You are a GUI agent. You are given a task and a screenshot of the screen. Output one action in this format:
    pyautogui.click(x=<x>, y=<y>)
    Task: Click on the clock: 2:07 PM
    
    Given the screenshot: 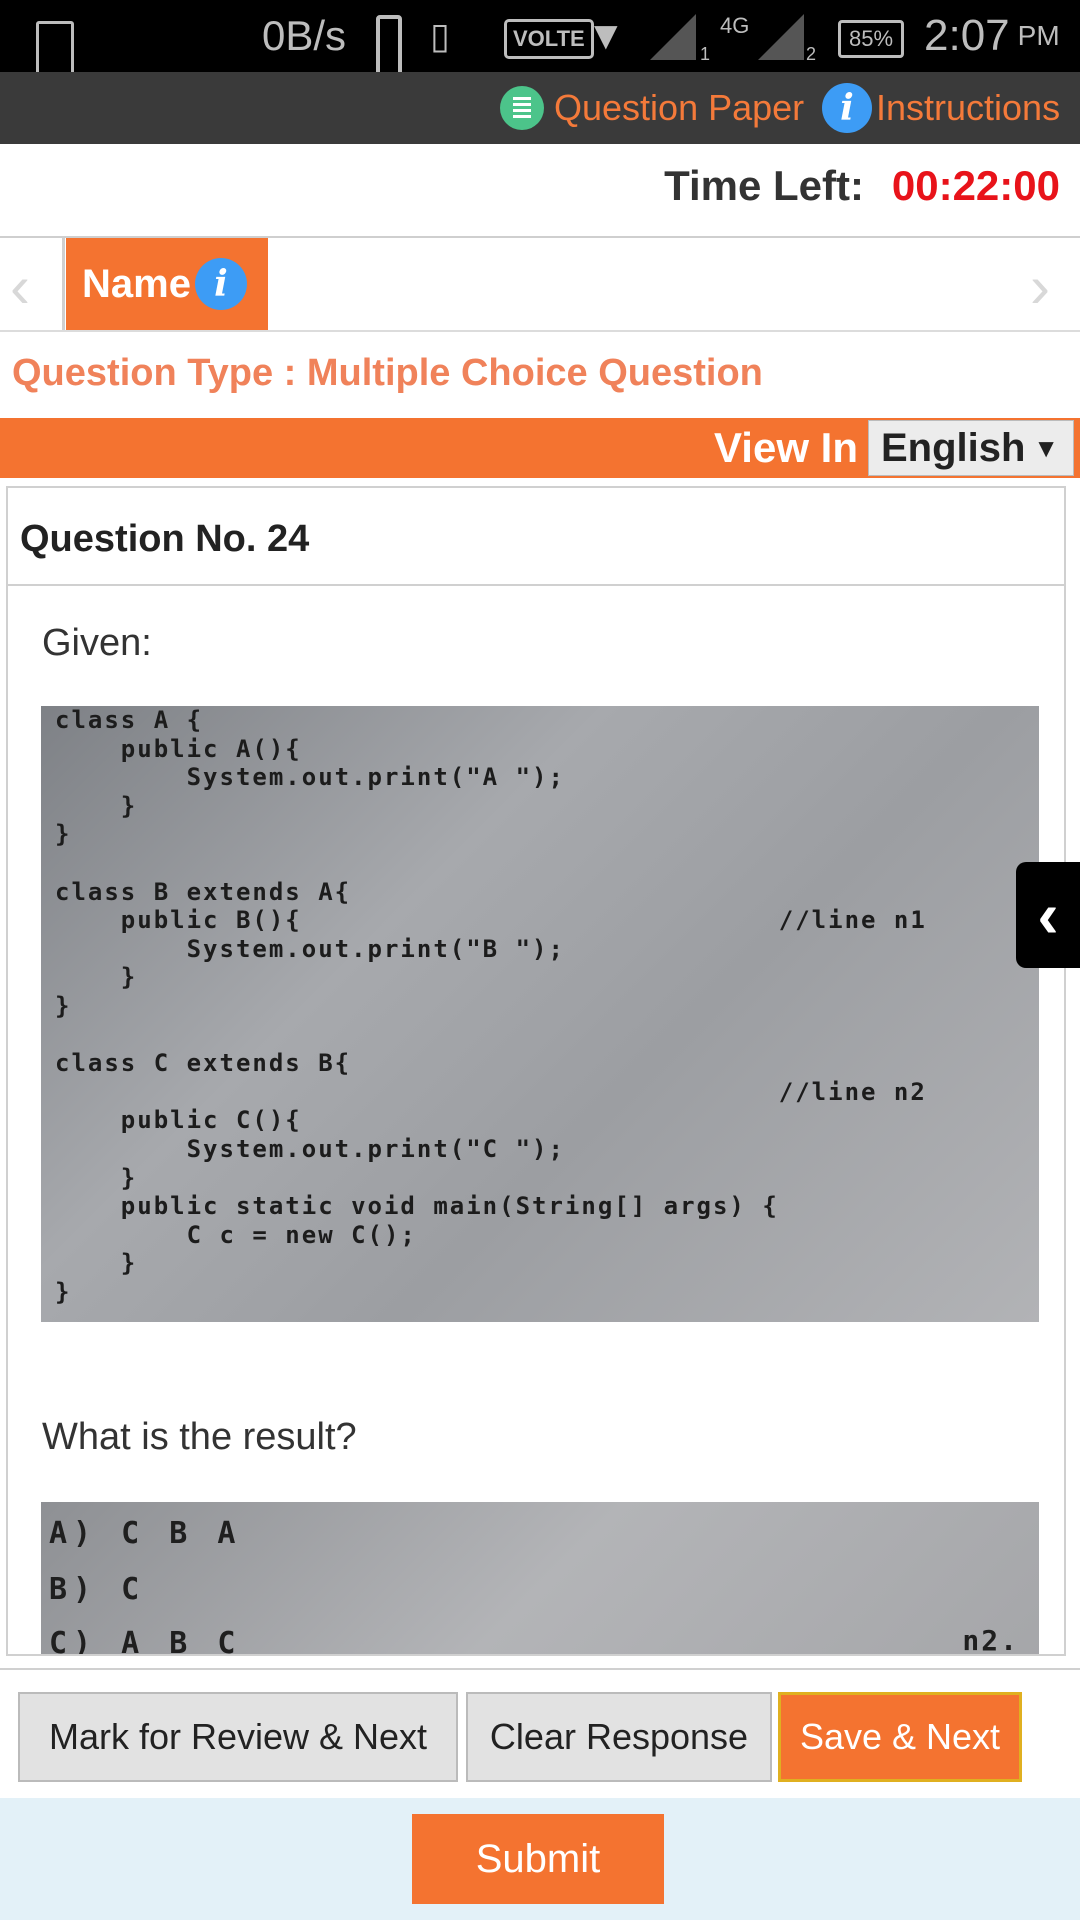 What is the action you would take?
    pyautogui.click(x=992, y=36)
    